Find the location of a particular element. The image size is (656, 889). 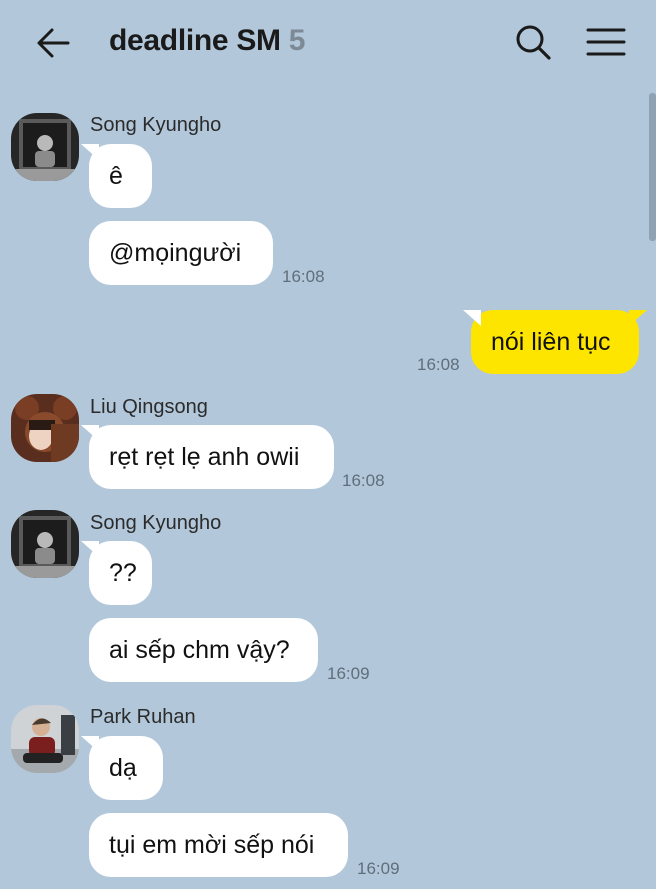

message-bubble: dạ is located at coordinates (122, 768).